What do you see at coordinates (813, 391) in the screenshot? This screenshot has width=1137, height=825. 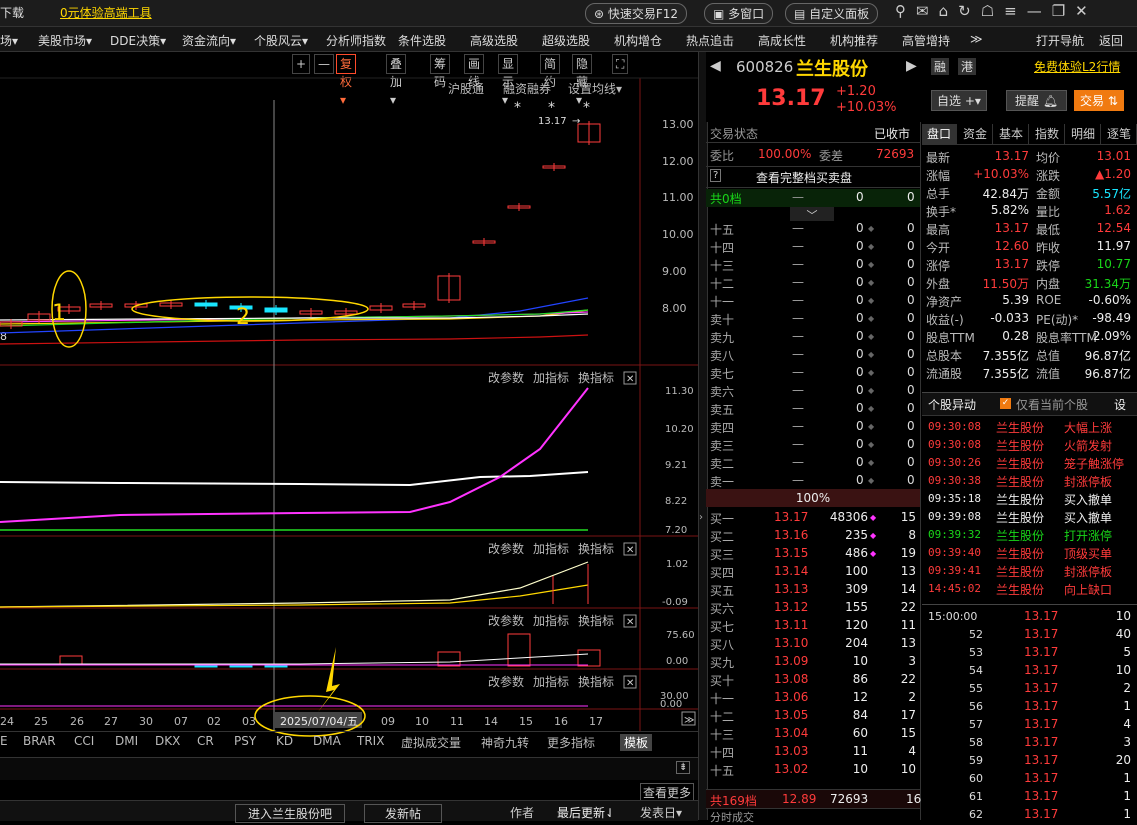 I see `sell-level-row: 卖六 —0 ◆ 0` at bounding box center [813, 391].